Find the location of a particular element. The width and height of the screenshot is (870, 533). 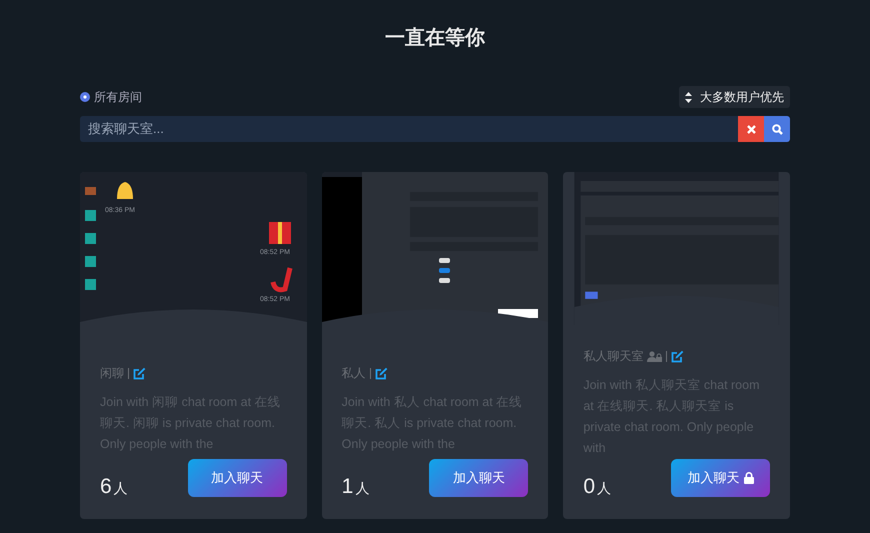

member-count: 1 人 is located at coordinates (356, 486).